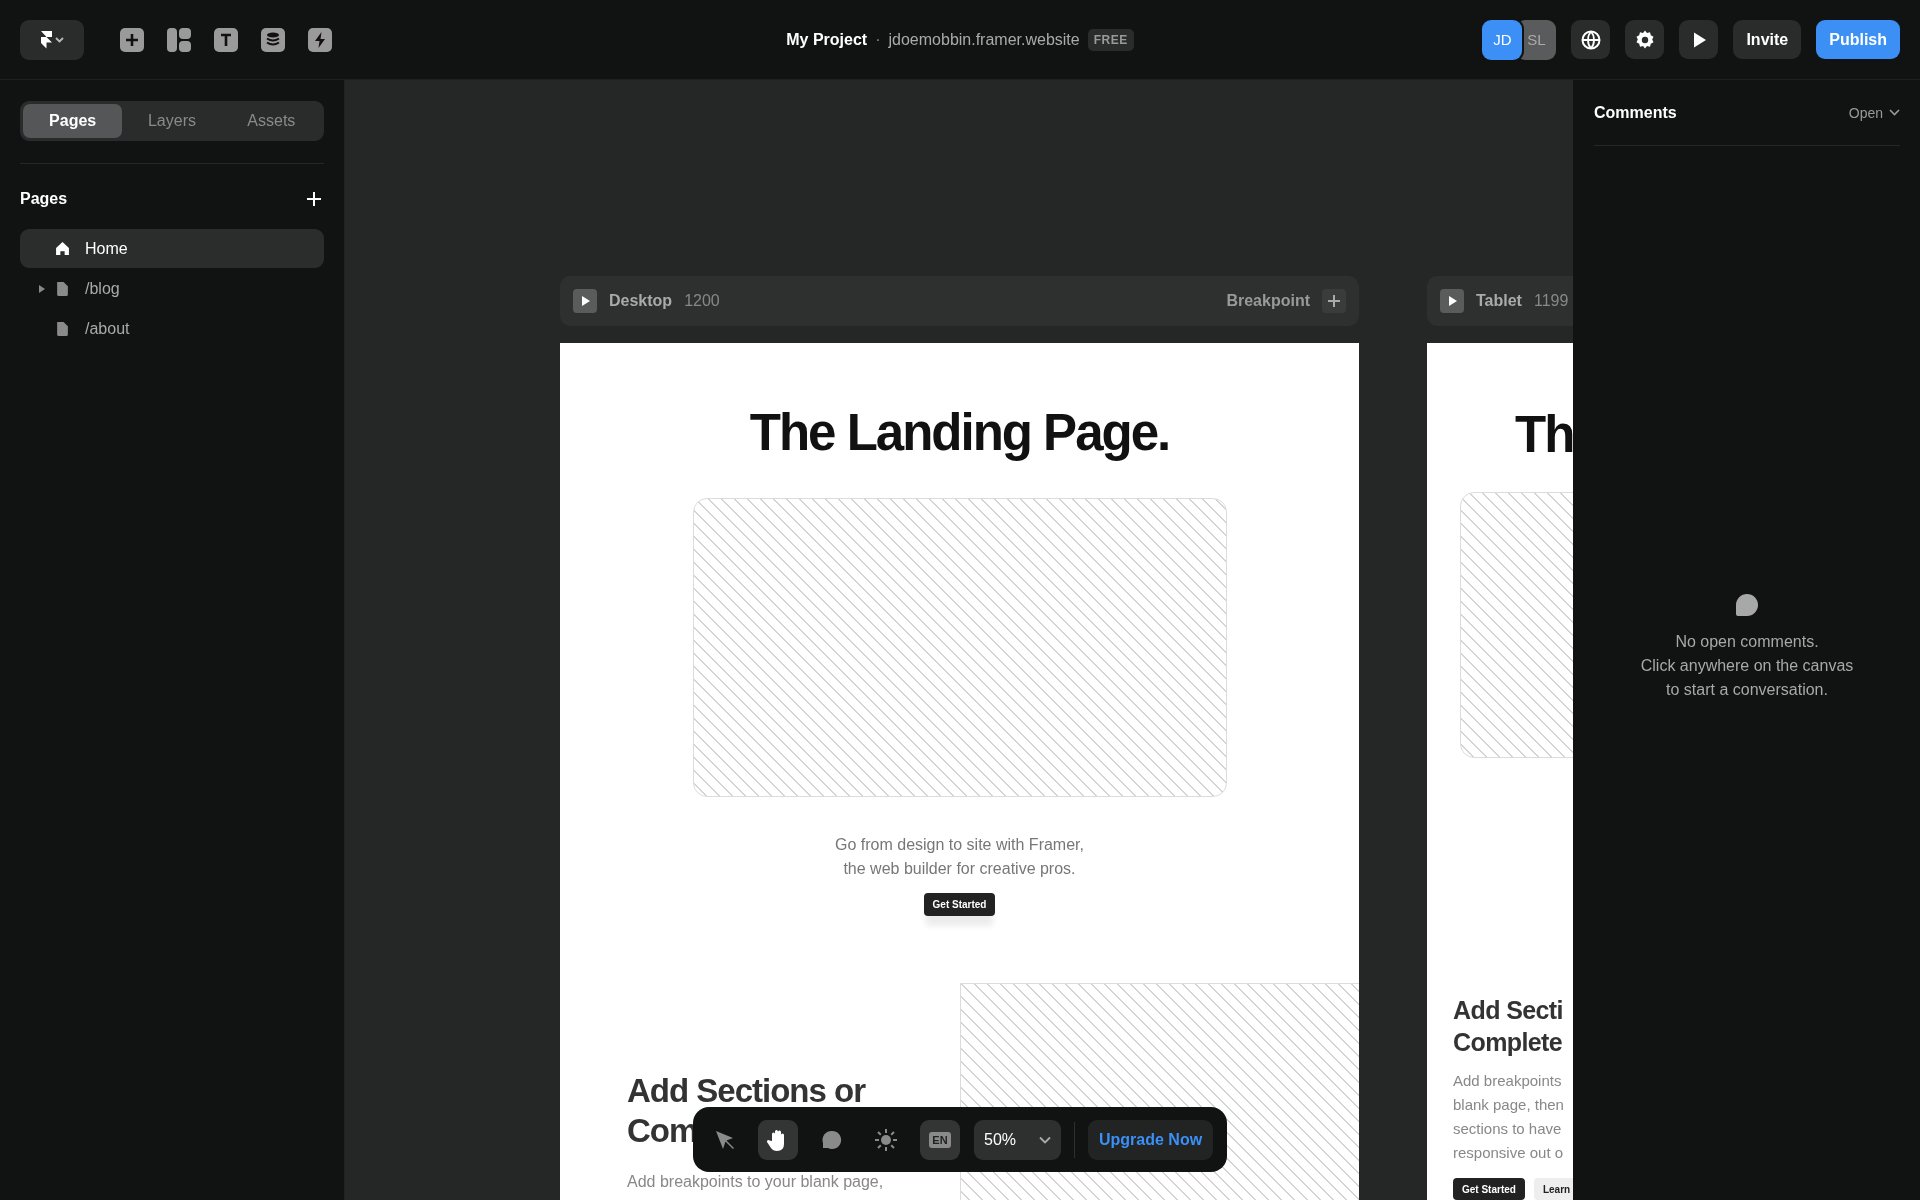 This screenshot has height=1200, width=1920. Describe the element at coordinates (1767, 39) in the screenshot. I see `invite-button: Invite` at that location.